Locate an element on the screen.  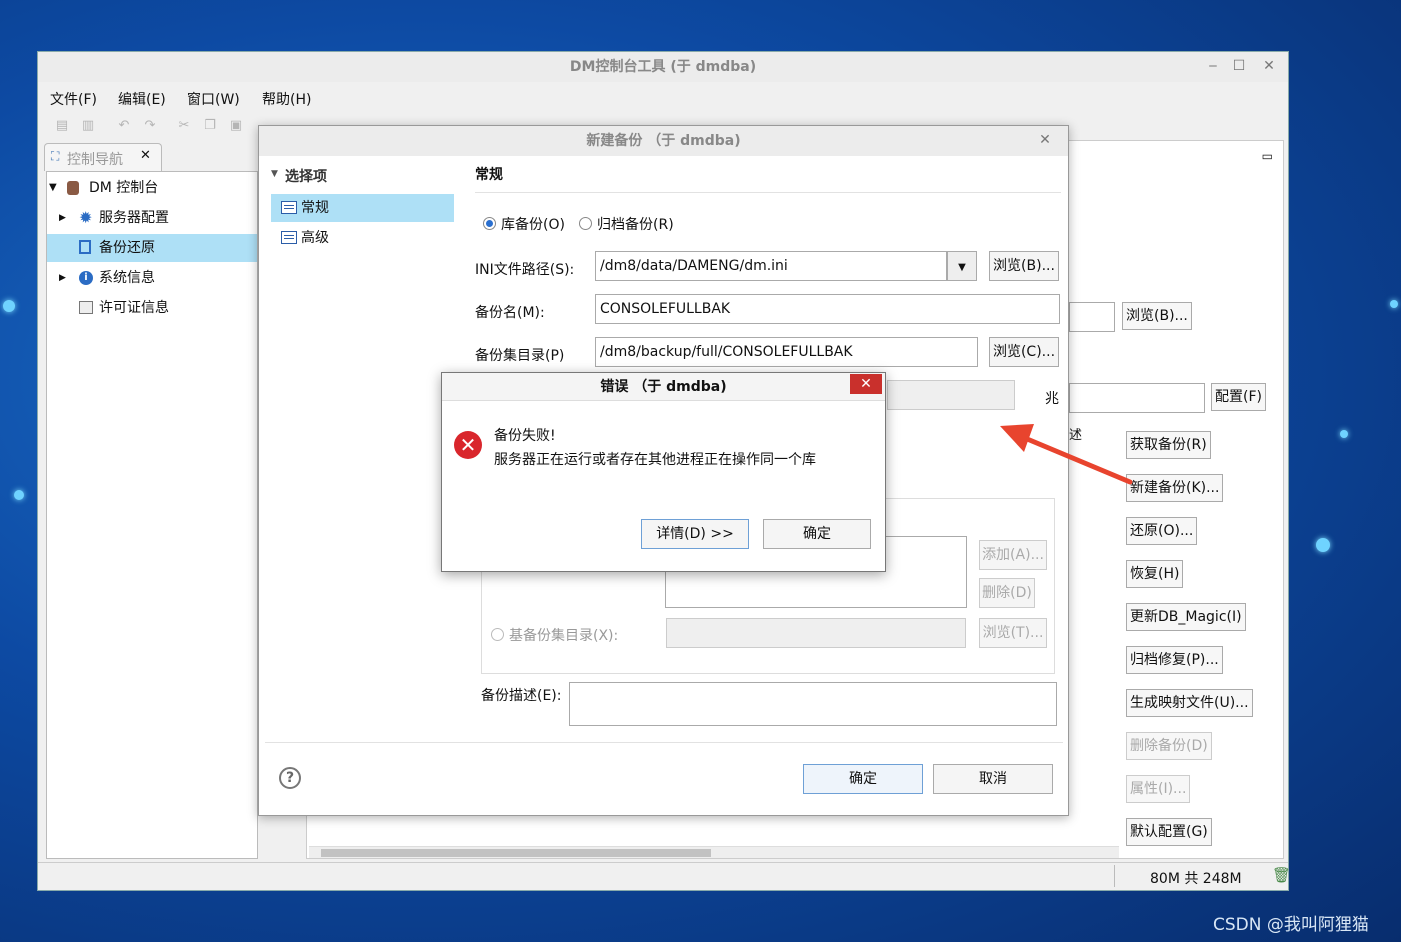
details-button: 详情(D) >> is located at coordinates (695, 534).